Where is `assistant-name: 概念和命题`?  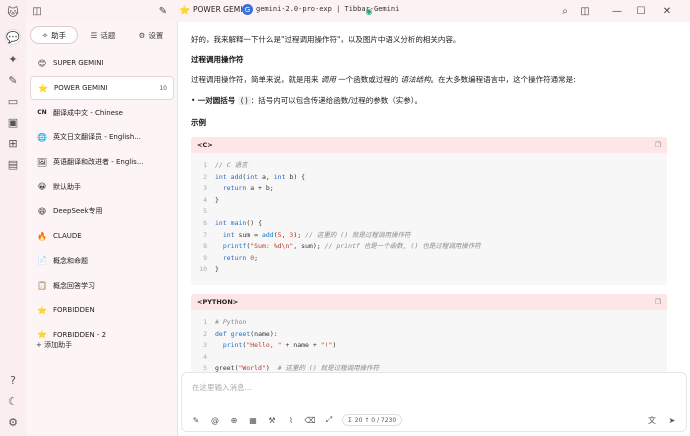 assistant-name: 概念和命题 is located at coordinates (70, 260).